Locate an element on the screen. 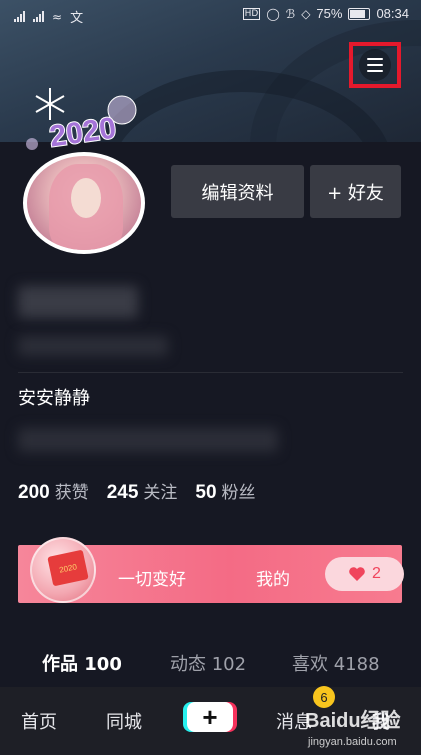 The width and height of the screenshot is (421, 755). input-method-label: 文 is located at coordinates (77, 17).